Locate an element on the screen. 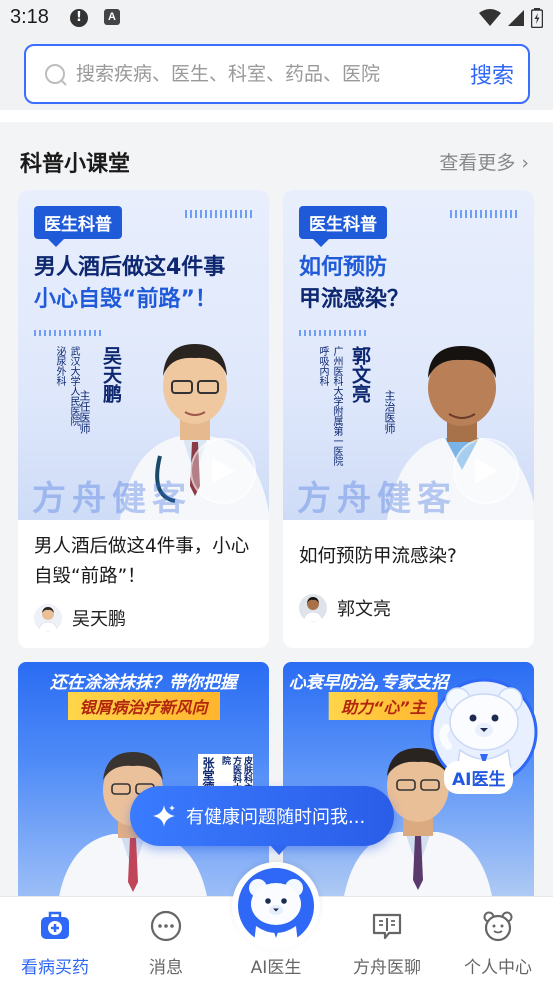 The width and height of the screenshot is (553, 984). department-vertical: 泌尿外科 is located at coordinates (59, 366).